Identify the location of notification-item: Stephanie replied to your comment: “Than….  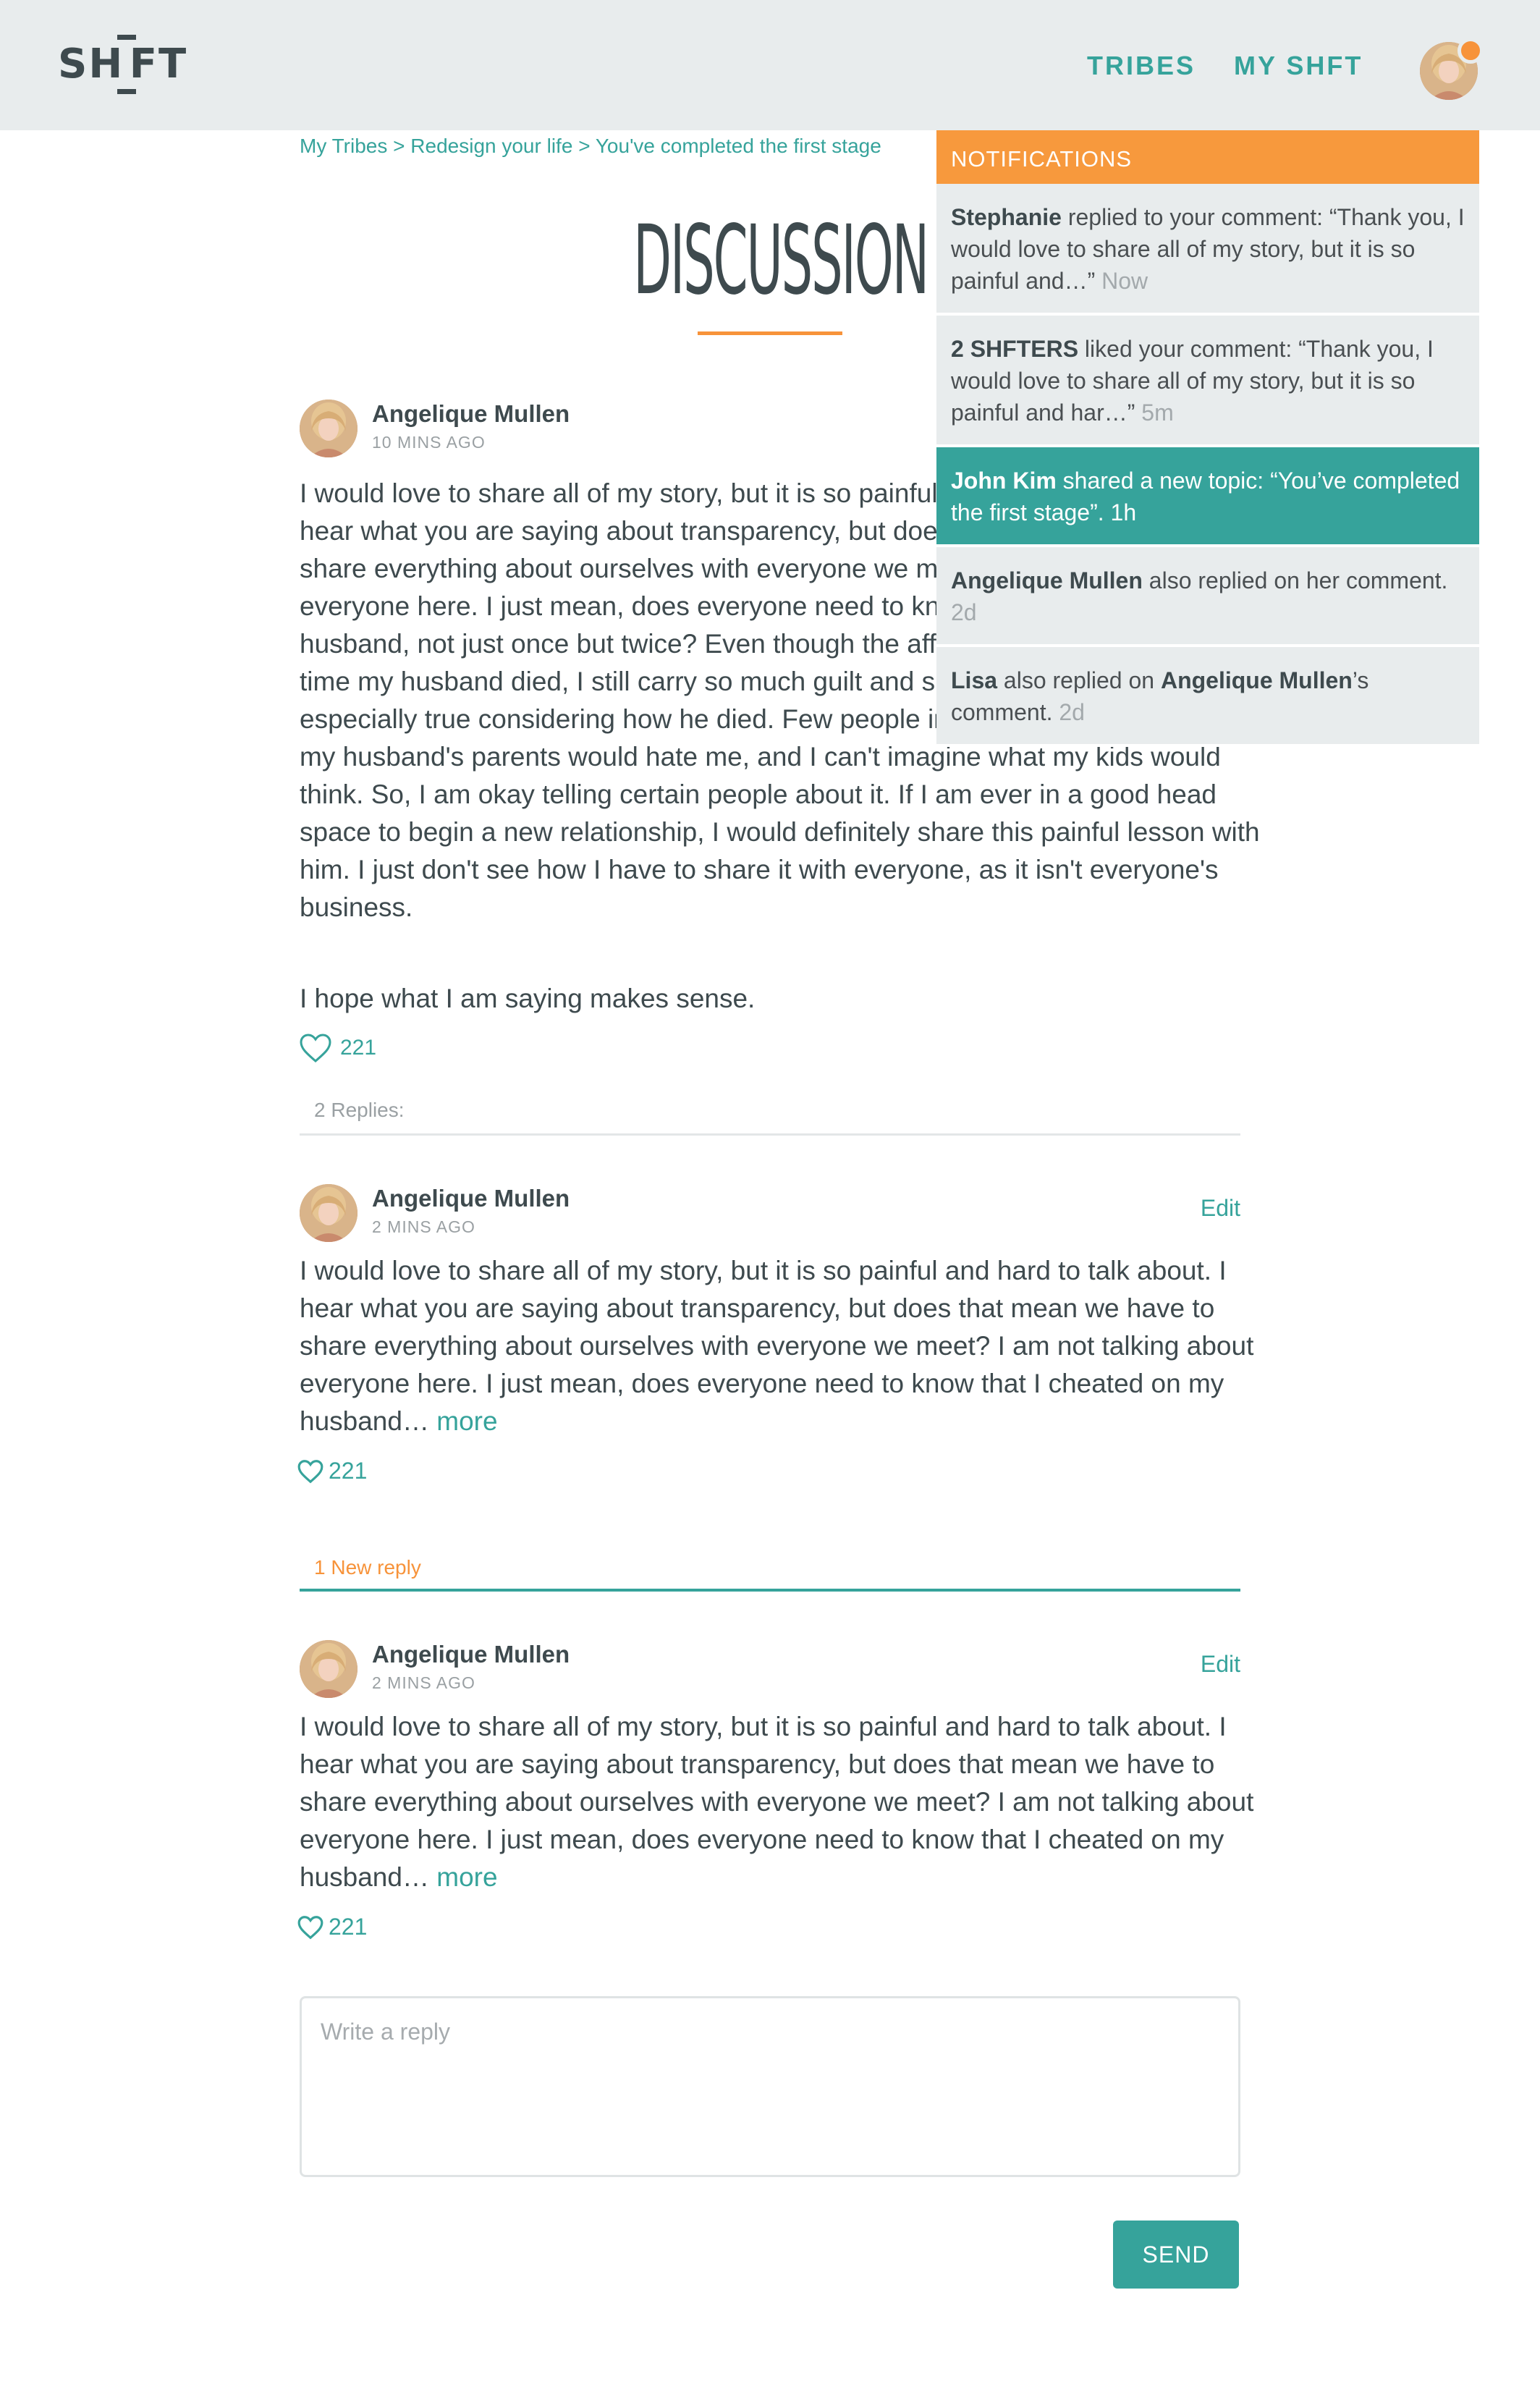
(1207, 250).